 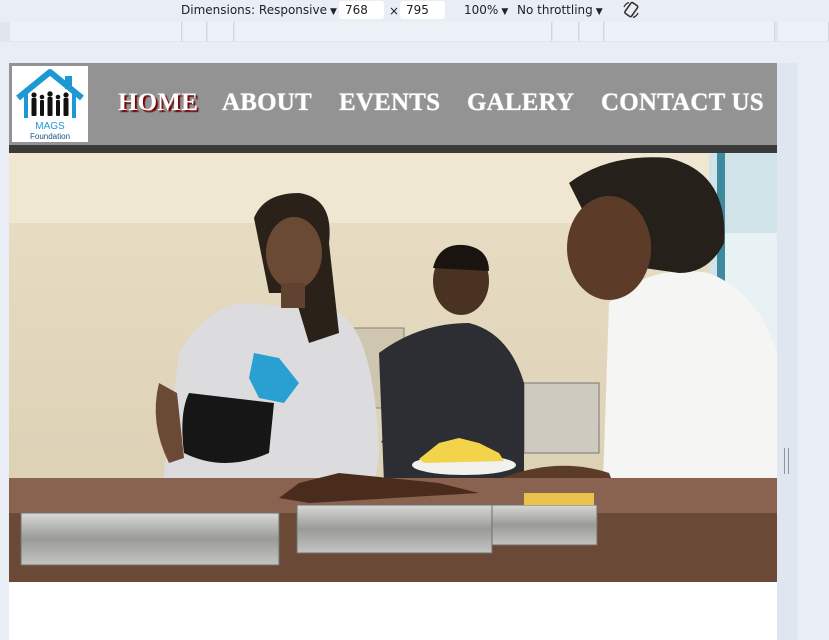 I want to click on media-query-ruler, so click(x=414, y=32).